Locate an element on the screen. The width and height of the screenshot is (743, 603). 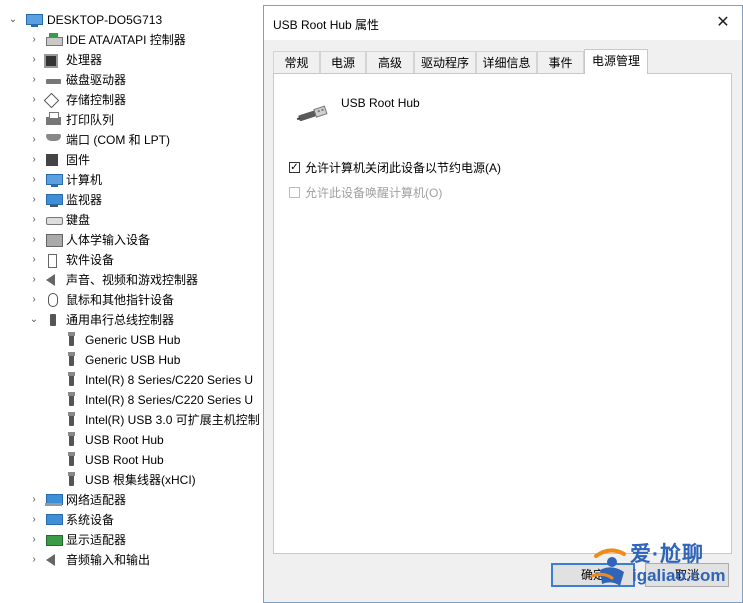
tree-item: › 音频输入和输出 is located at coordinates (131, 560).